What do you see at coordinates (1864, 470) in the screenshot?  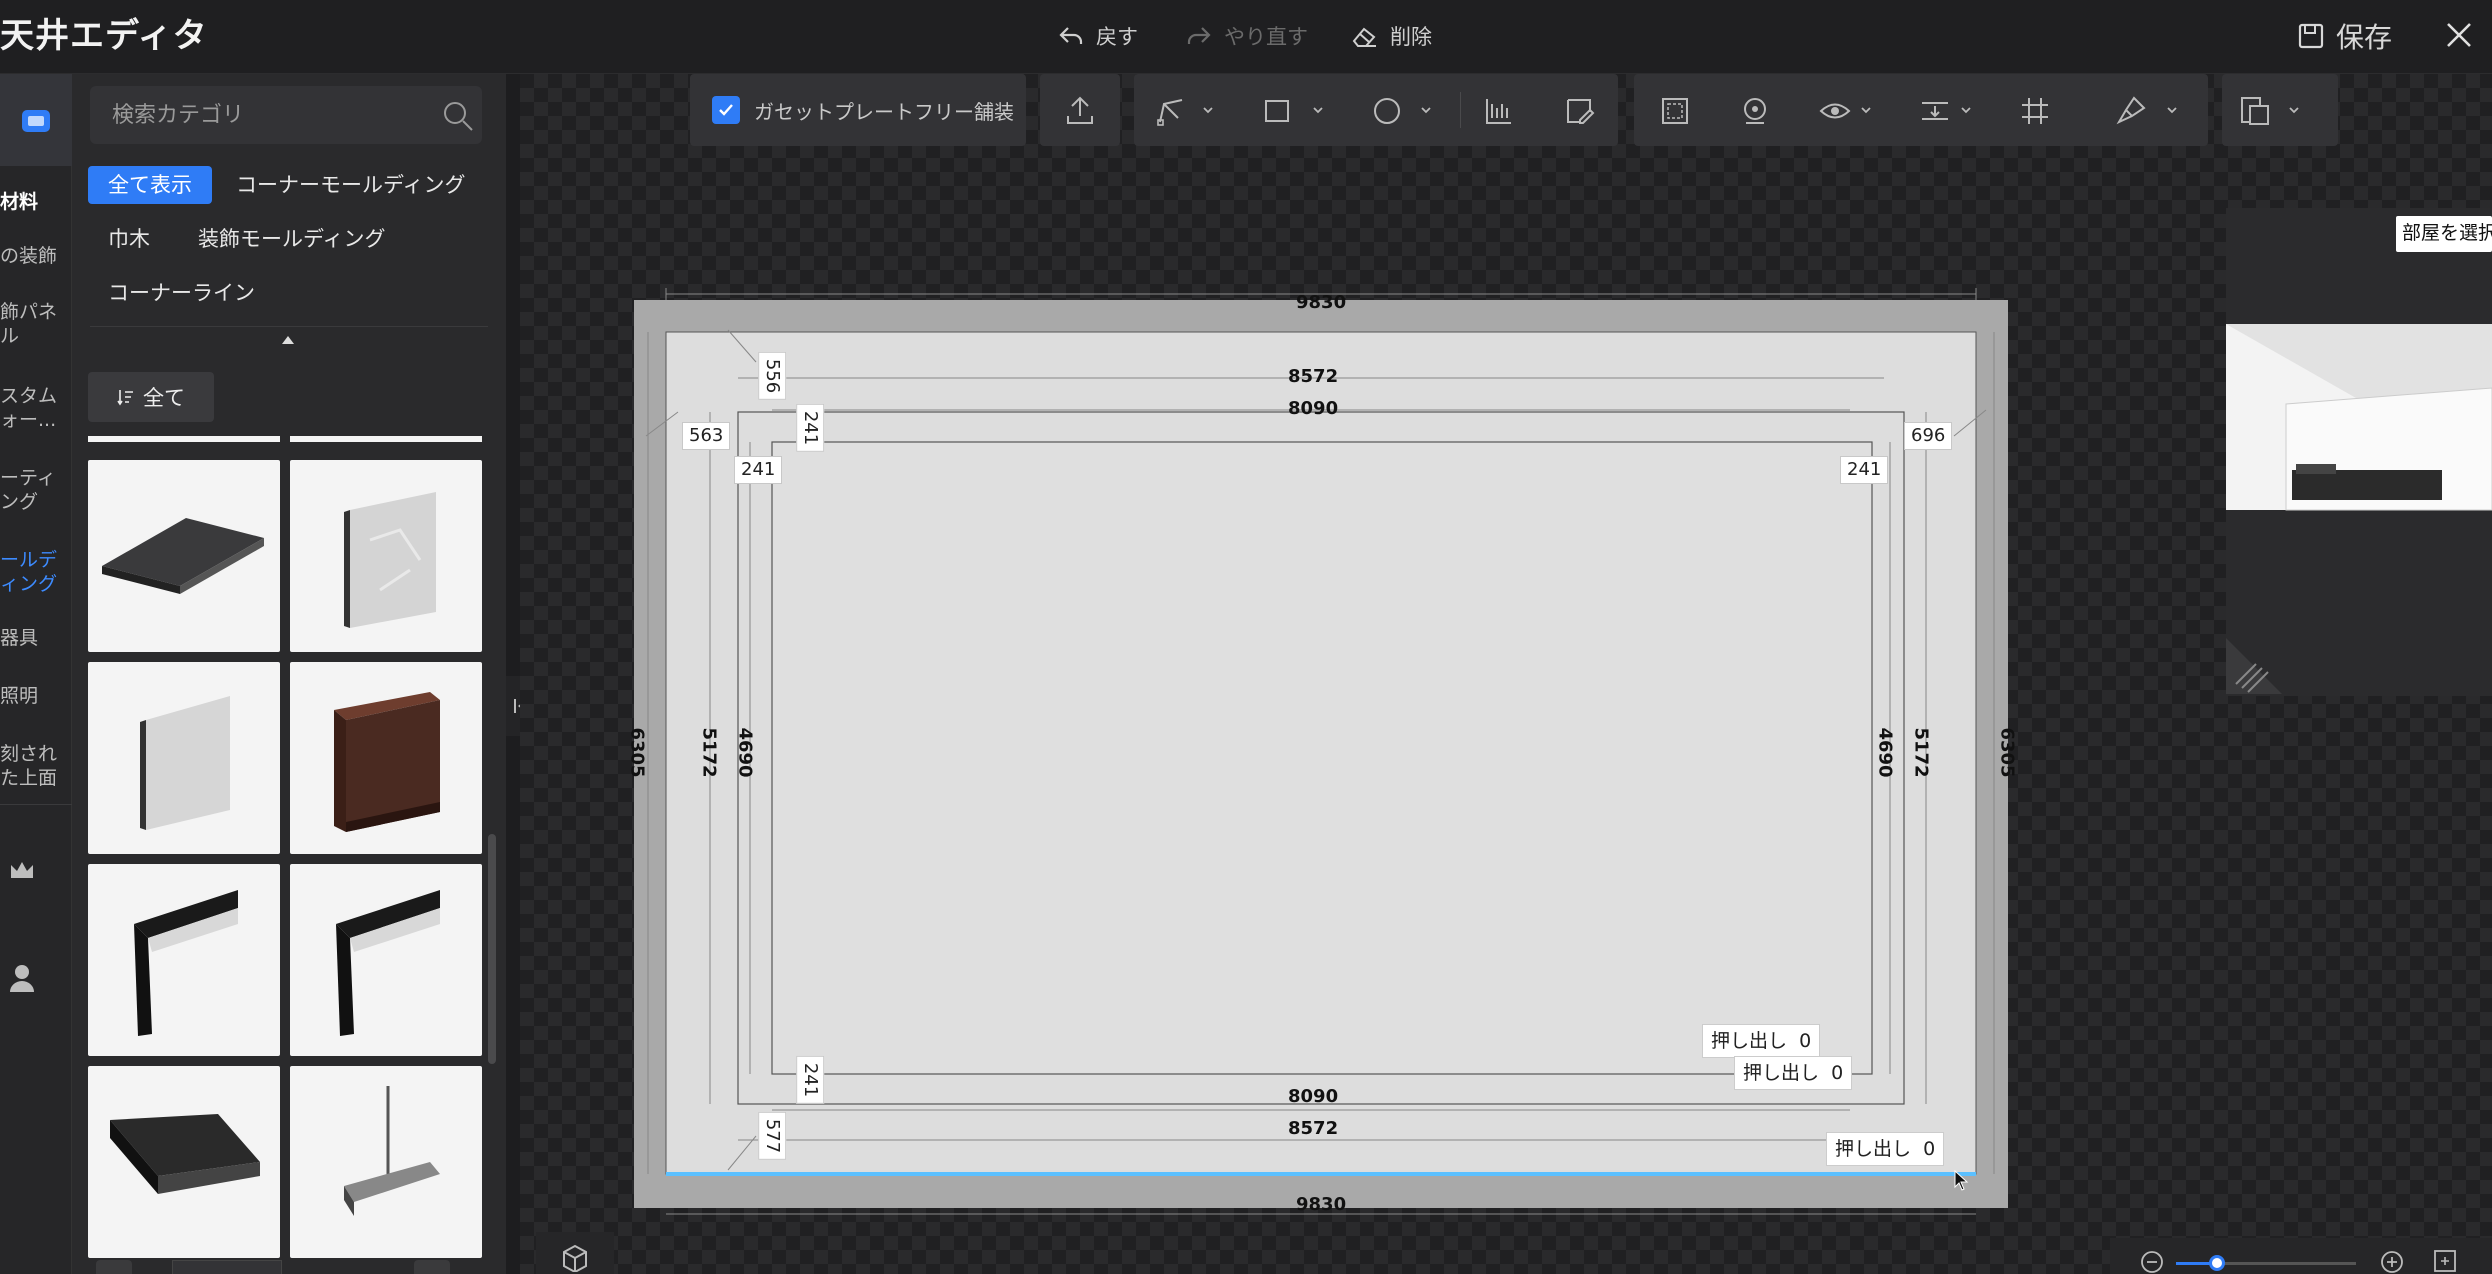 I see `dim-gap-top-right: 241` at bounding box center [1864, 470].